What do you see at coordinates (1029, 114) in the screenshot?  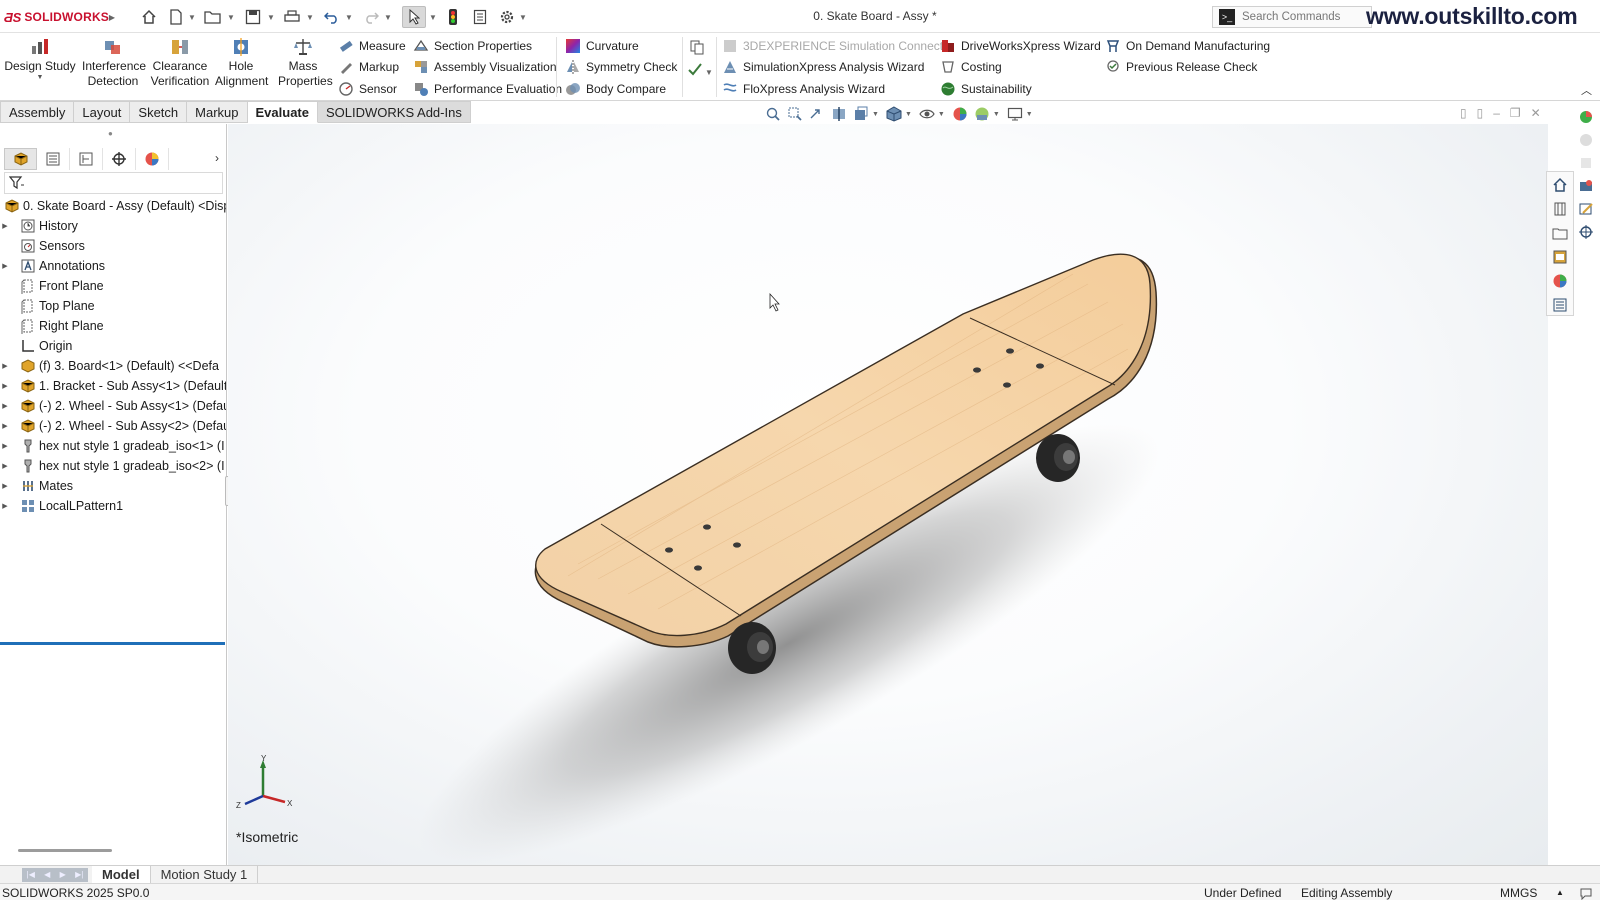 I see `view-settings-dropdown-icon: ▼` at bounding box center [1029, 114].